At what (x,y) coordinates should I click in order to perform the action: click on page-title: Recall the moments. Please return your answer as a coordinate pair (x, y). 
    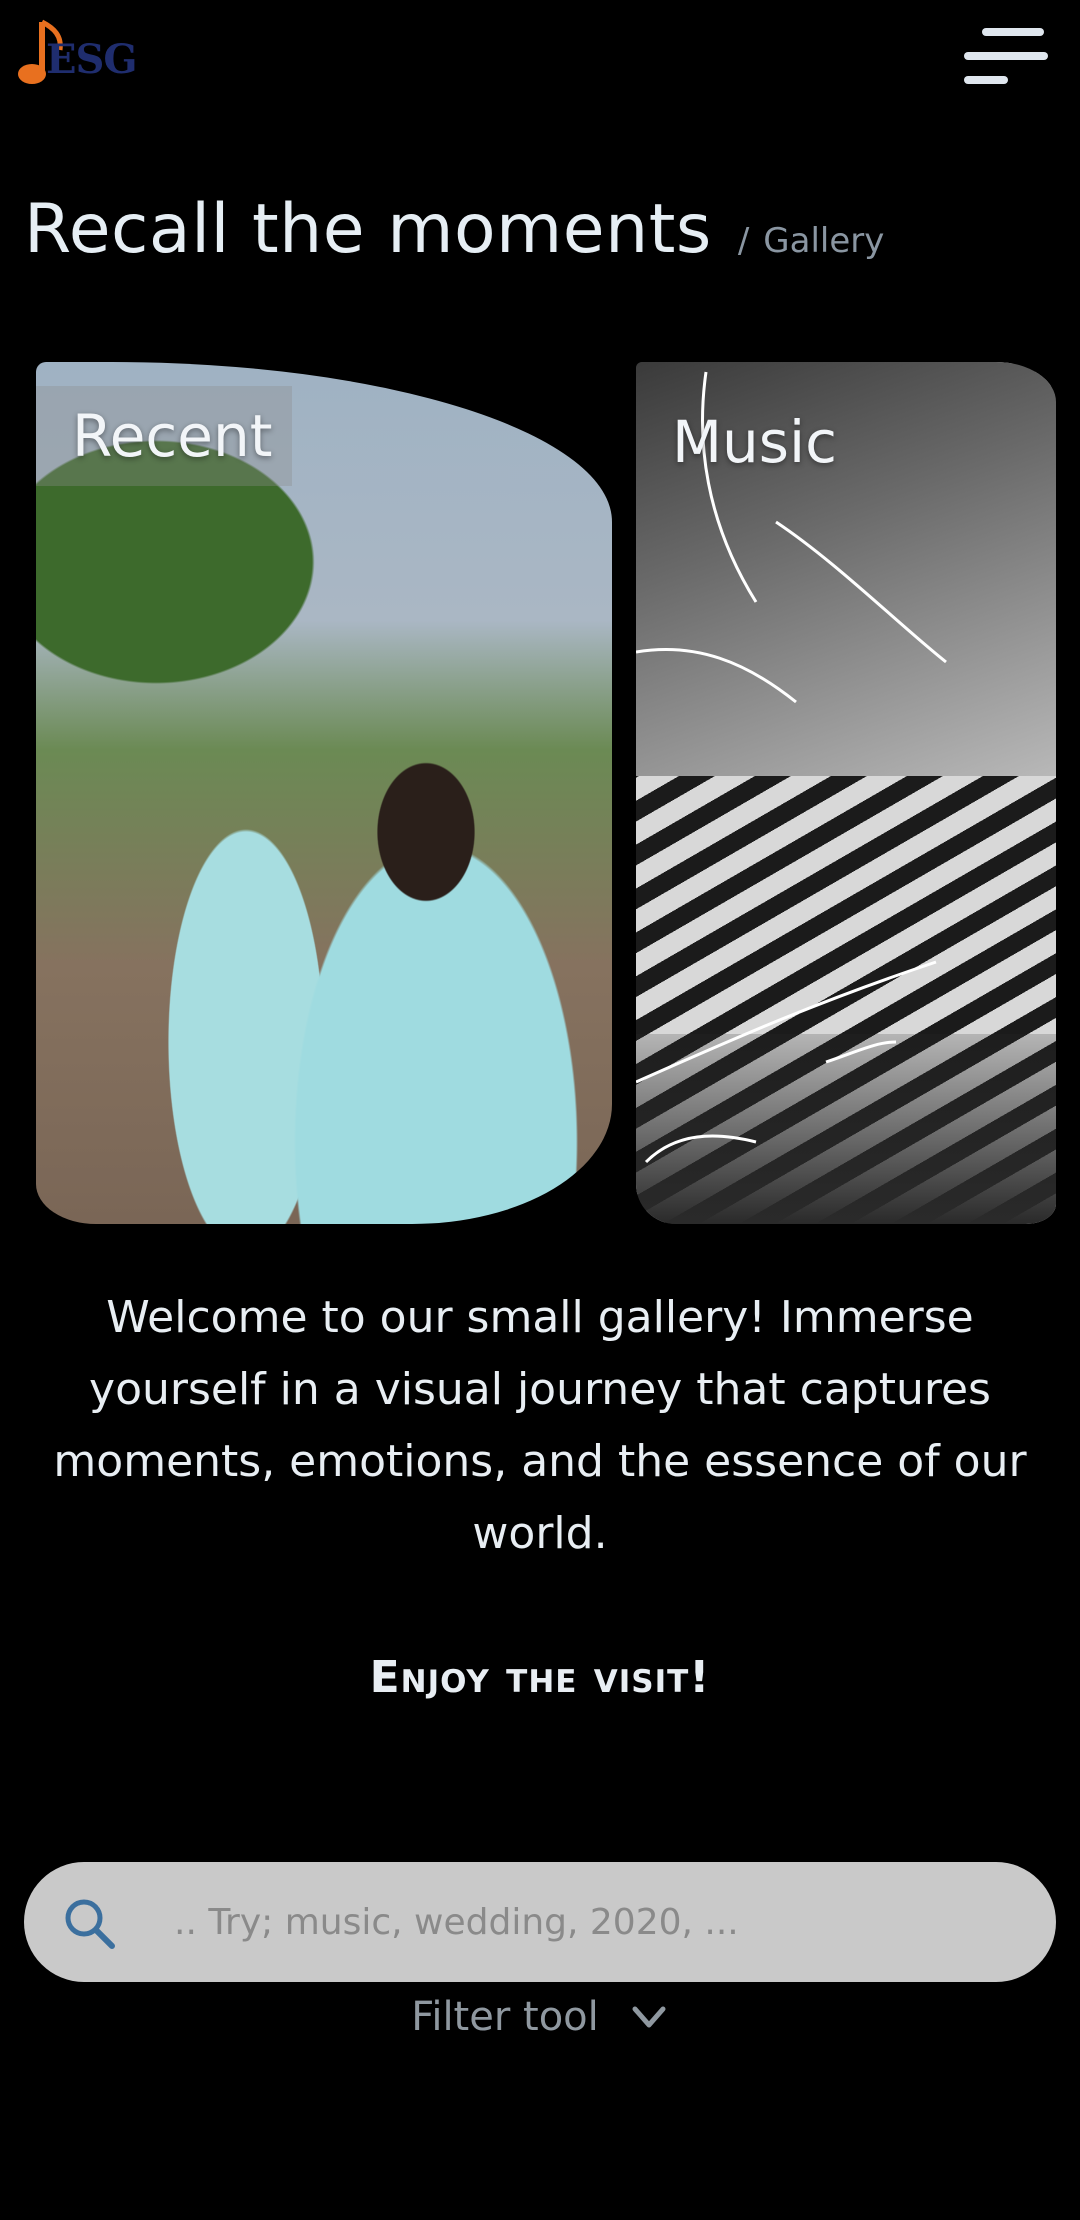
    Looking at the image, I should click on (368, 229).